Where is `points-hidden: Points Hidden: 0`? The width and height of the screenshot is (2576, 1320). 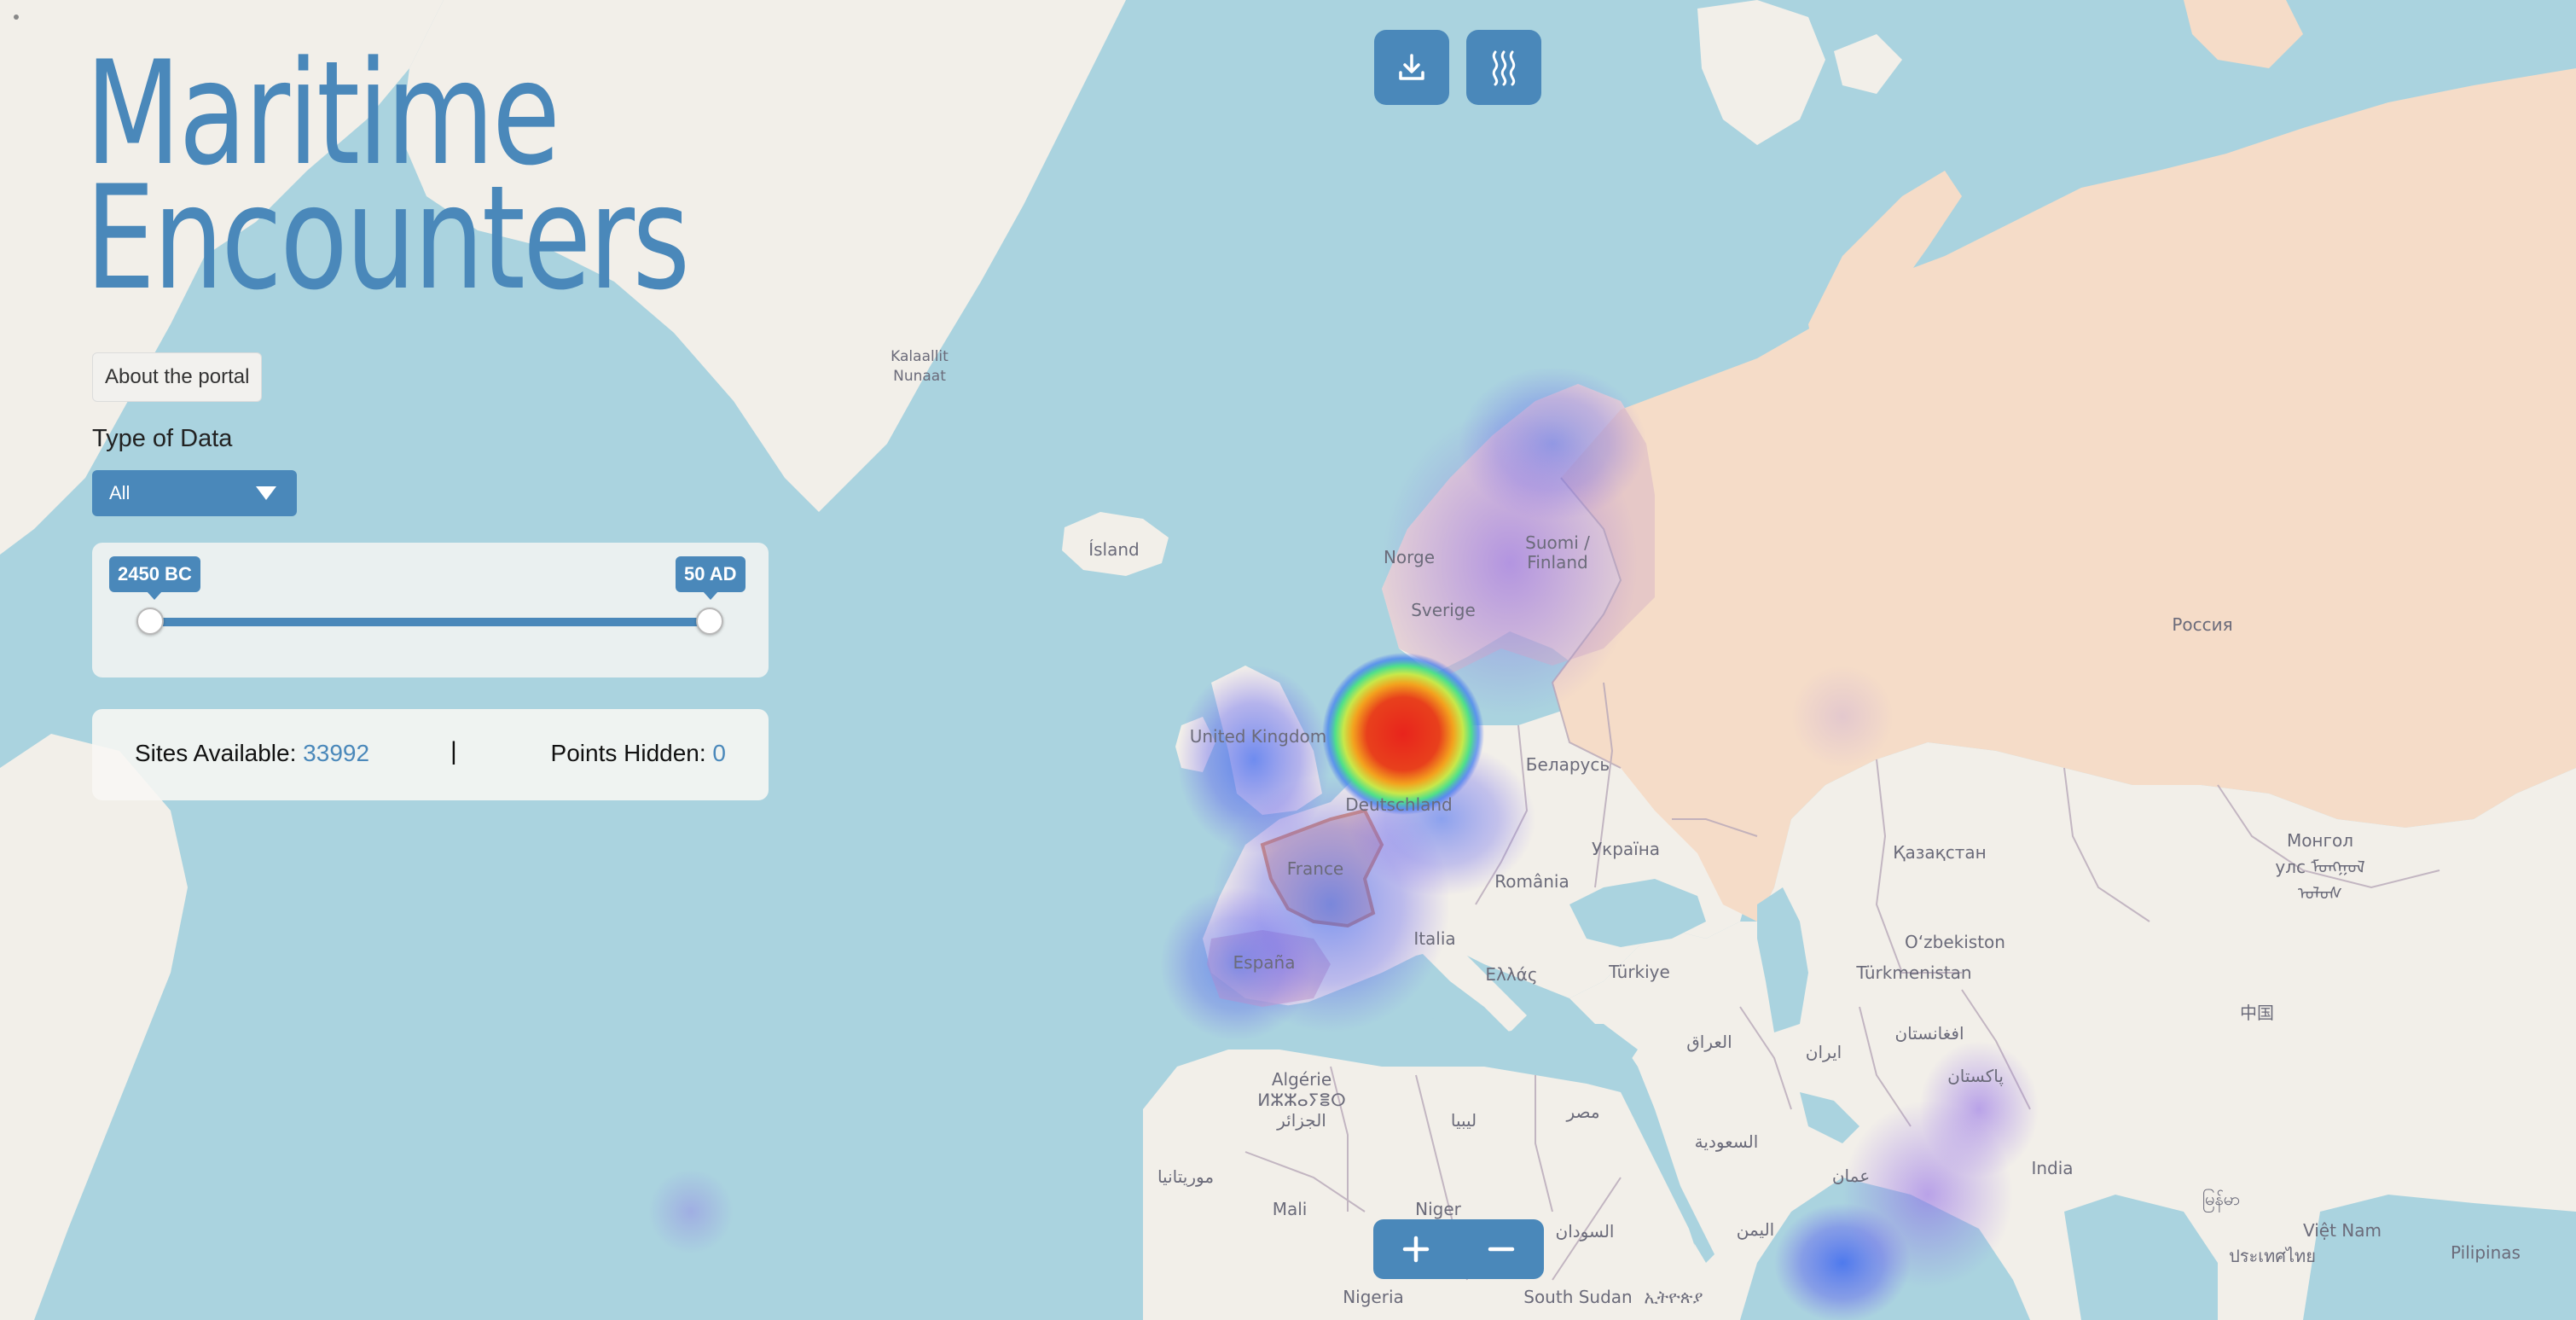
points-hidden: Points Hidden: 0 is located at coordinates (638, 753).